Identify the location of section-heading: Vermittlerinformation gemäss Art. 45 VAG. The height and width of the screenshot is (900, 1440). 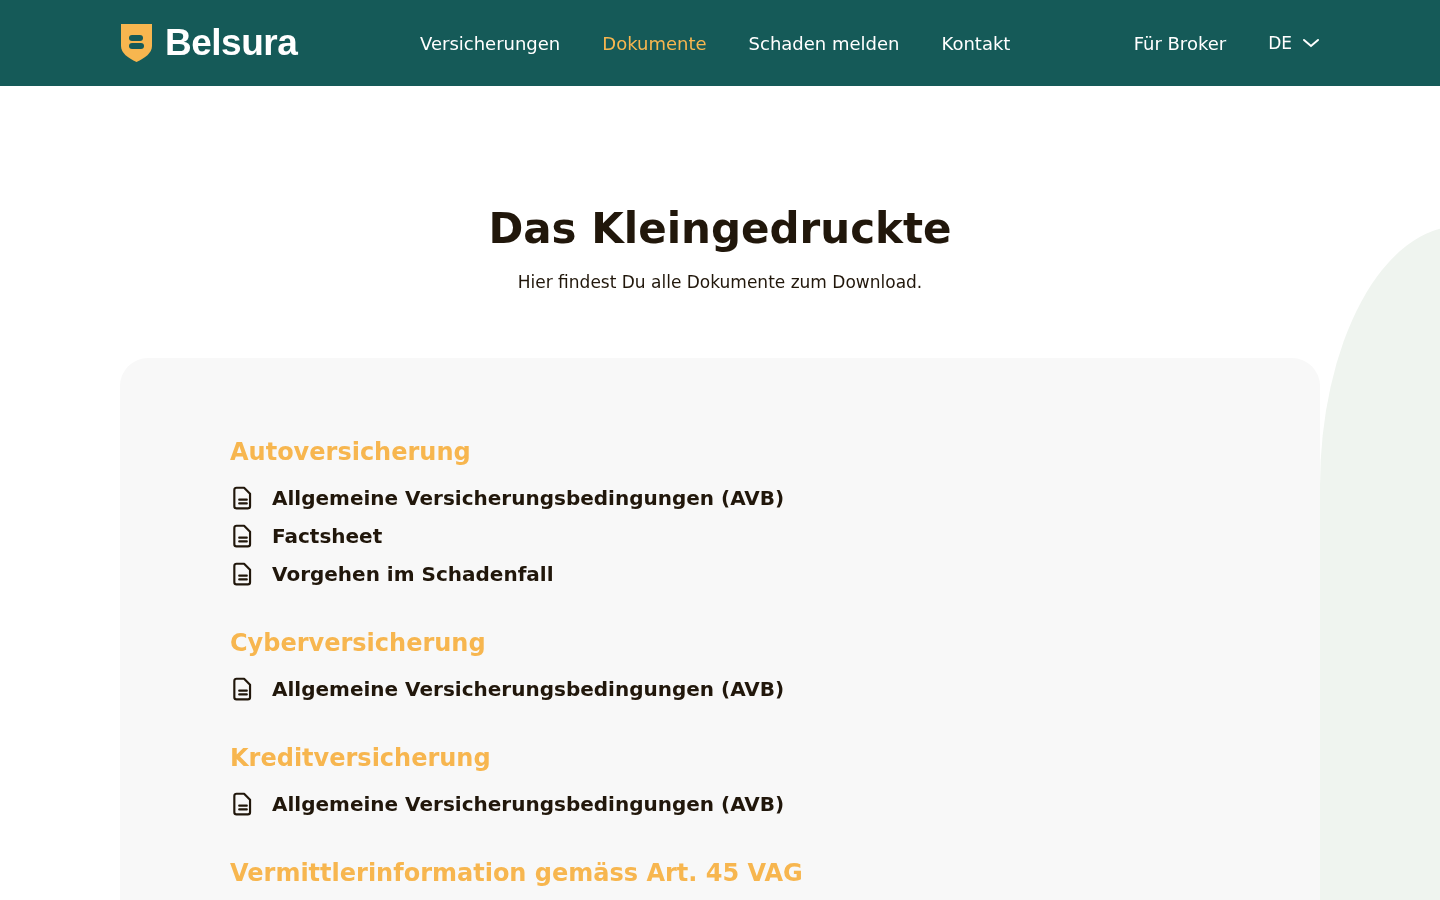
(517, 873).